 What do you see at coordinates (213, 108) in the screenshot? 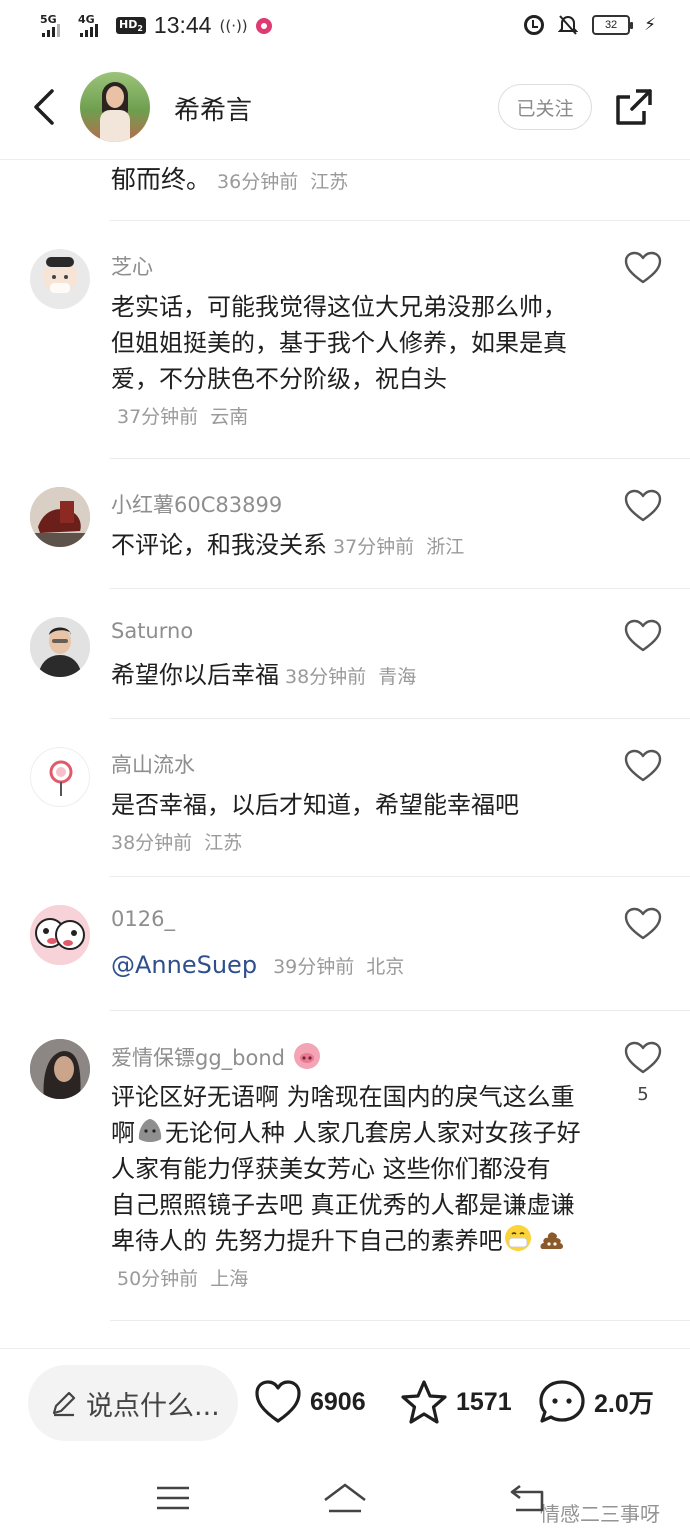
I see `profile-name: 希希言` at bounding box center [213, 108].